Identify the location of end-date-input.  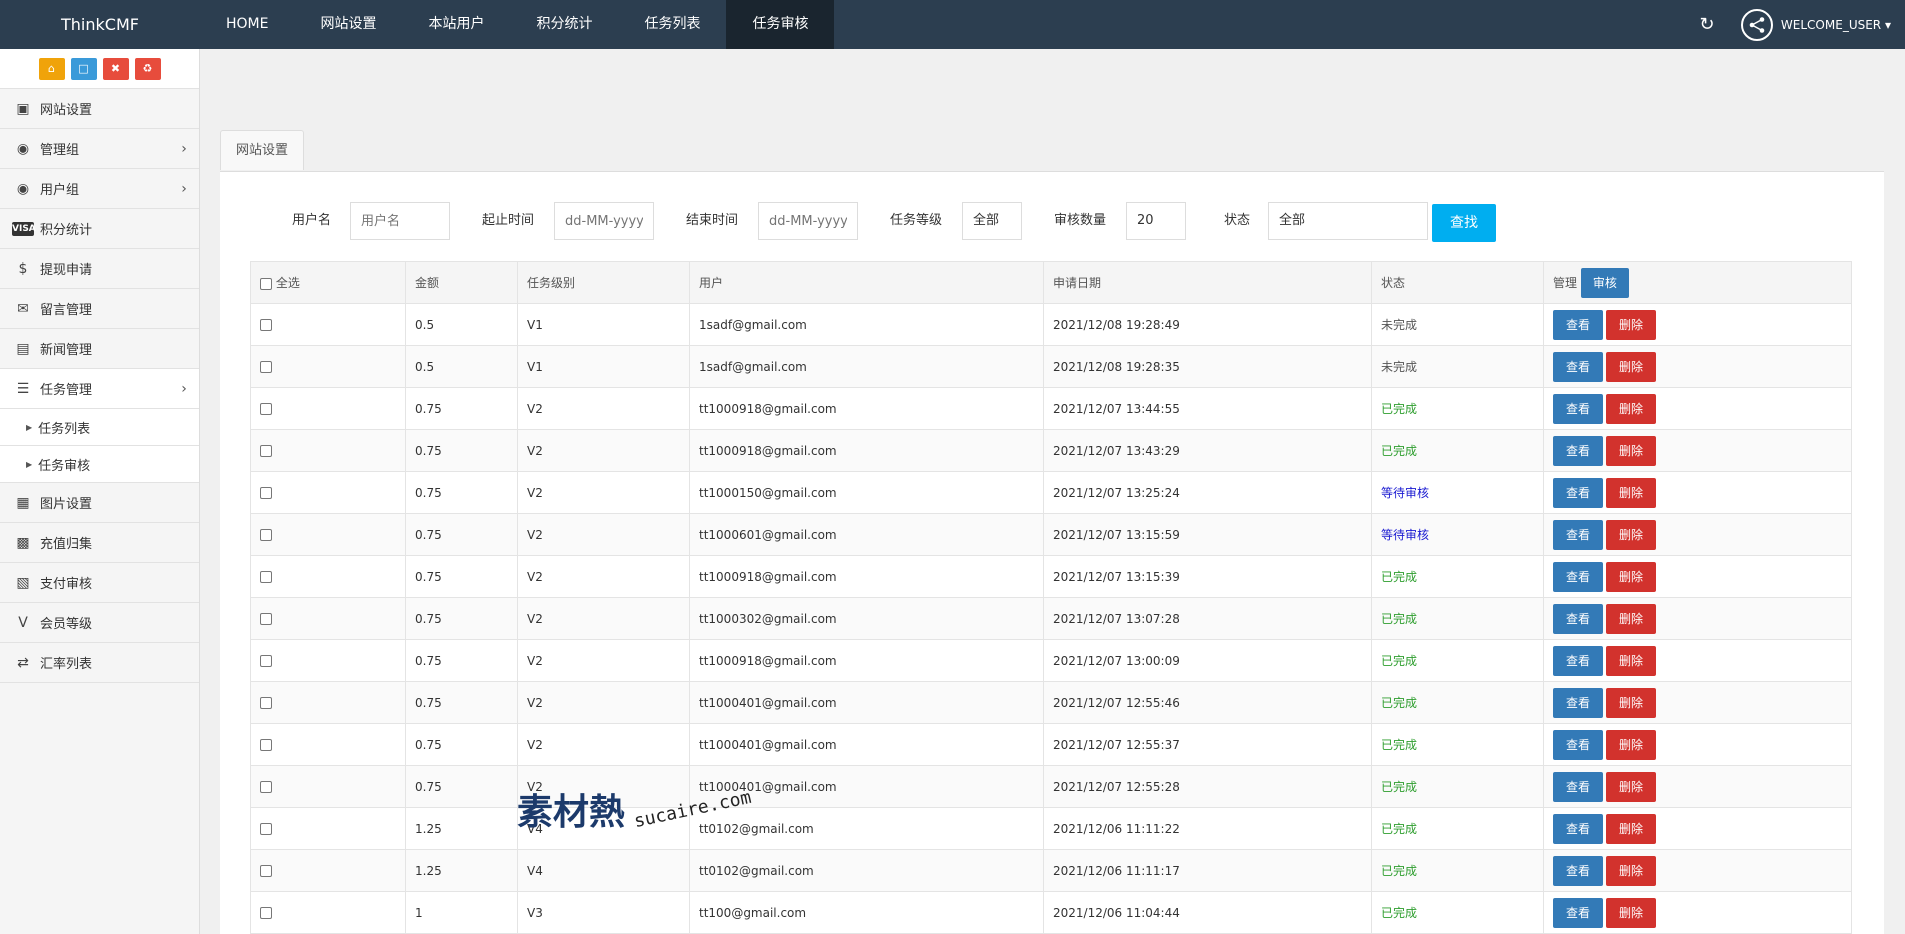
(808, 221).